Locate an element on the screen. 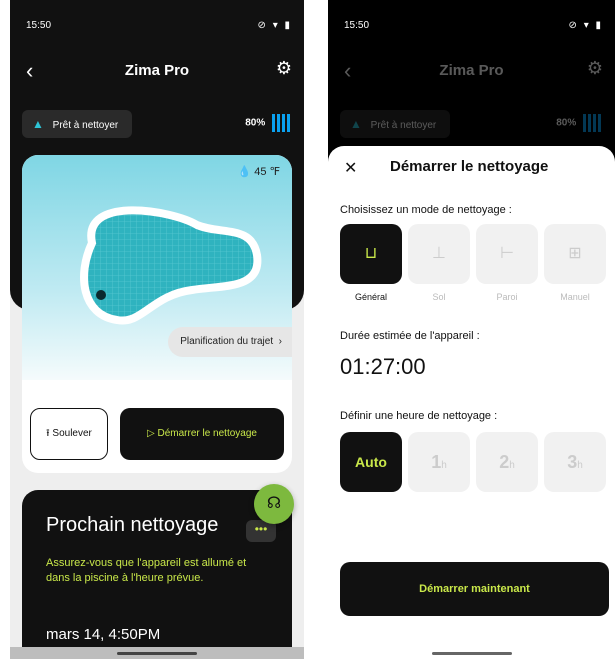  chevron-right-icon: › is located at coordinates (278, 341).